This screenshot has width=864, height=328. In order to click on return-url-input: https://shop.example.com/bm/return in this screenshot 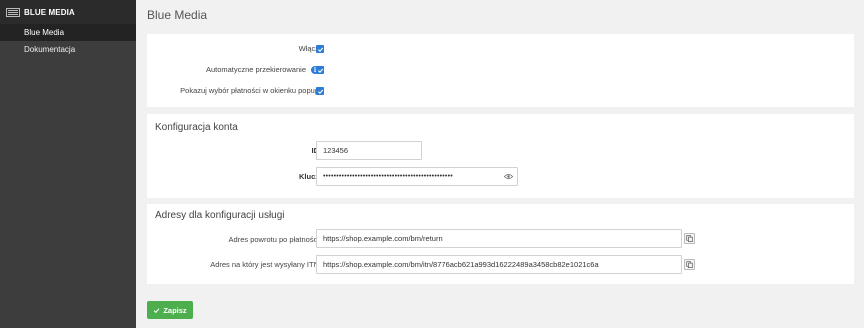, I will do `click(499, 238)`.